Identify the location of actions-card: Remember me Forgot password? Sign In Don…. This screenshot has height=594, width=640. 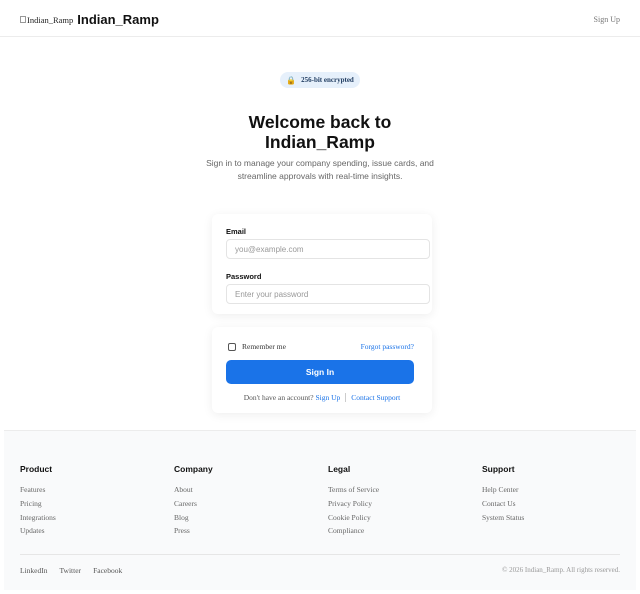
(322, 370).